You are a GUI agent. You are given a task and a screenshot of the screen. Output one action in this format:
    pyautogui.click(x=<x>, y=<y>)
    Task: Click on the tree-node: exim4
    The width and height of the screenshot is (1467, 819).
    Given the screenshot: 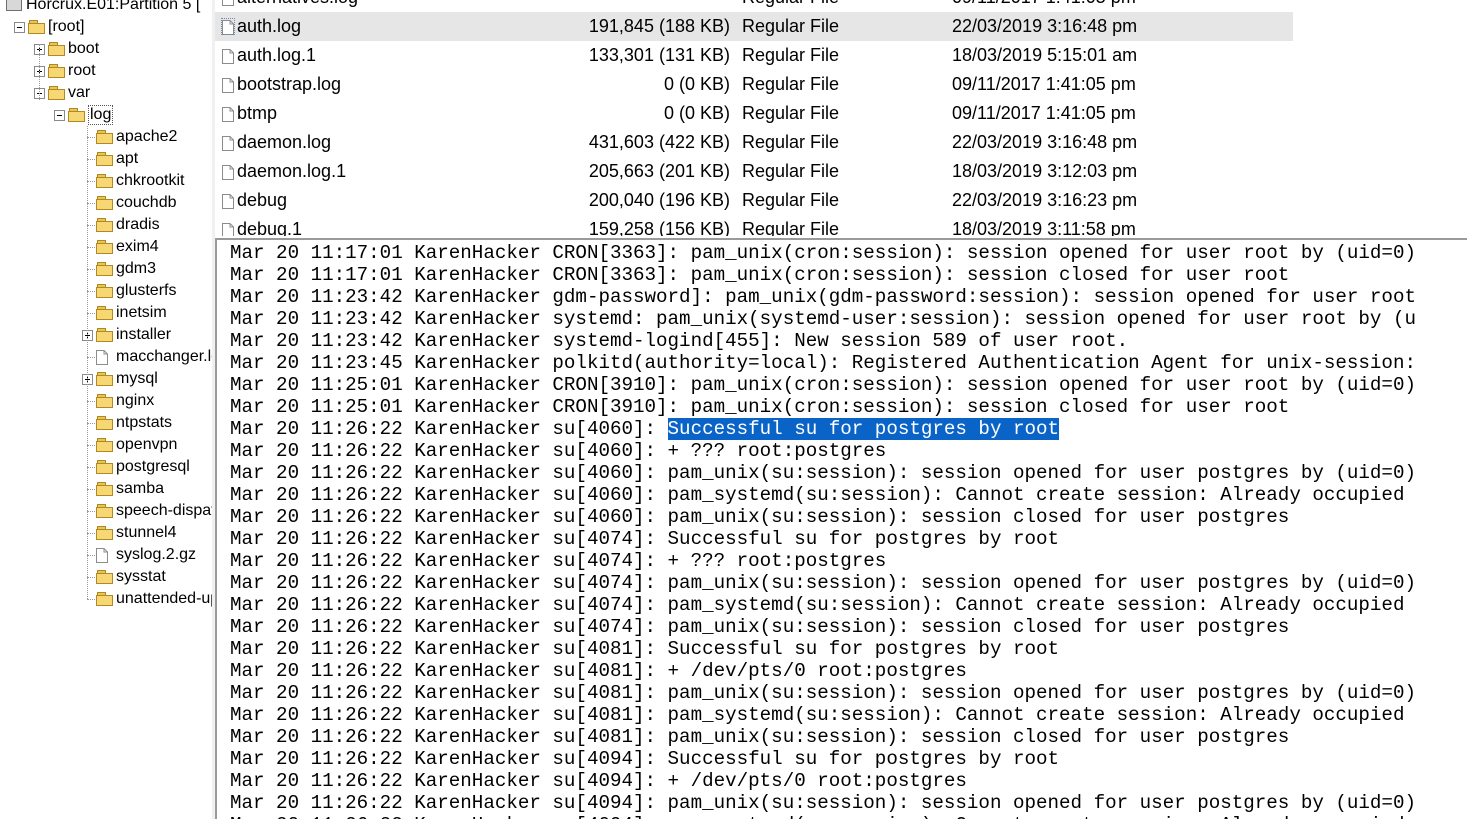 What is the action you would take?
    pyautogui.click(x=106, y=247)
    